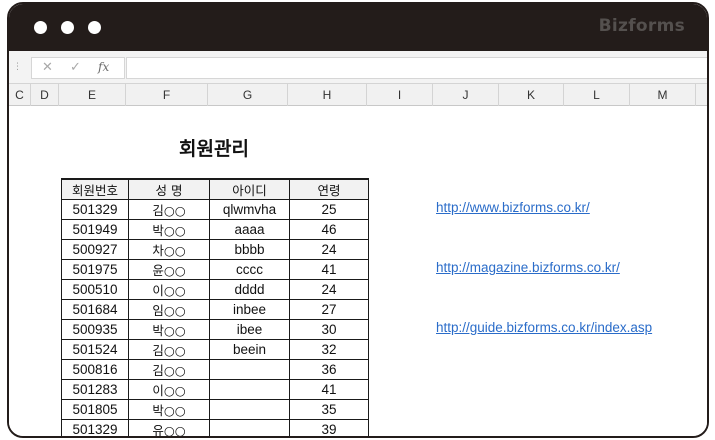 The width and height of the screenshot is (715, 440). I want to click on table-row: 500935 박○○ ibee 30, so click(215, 329).